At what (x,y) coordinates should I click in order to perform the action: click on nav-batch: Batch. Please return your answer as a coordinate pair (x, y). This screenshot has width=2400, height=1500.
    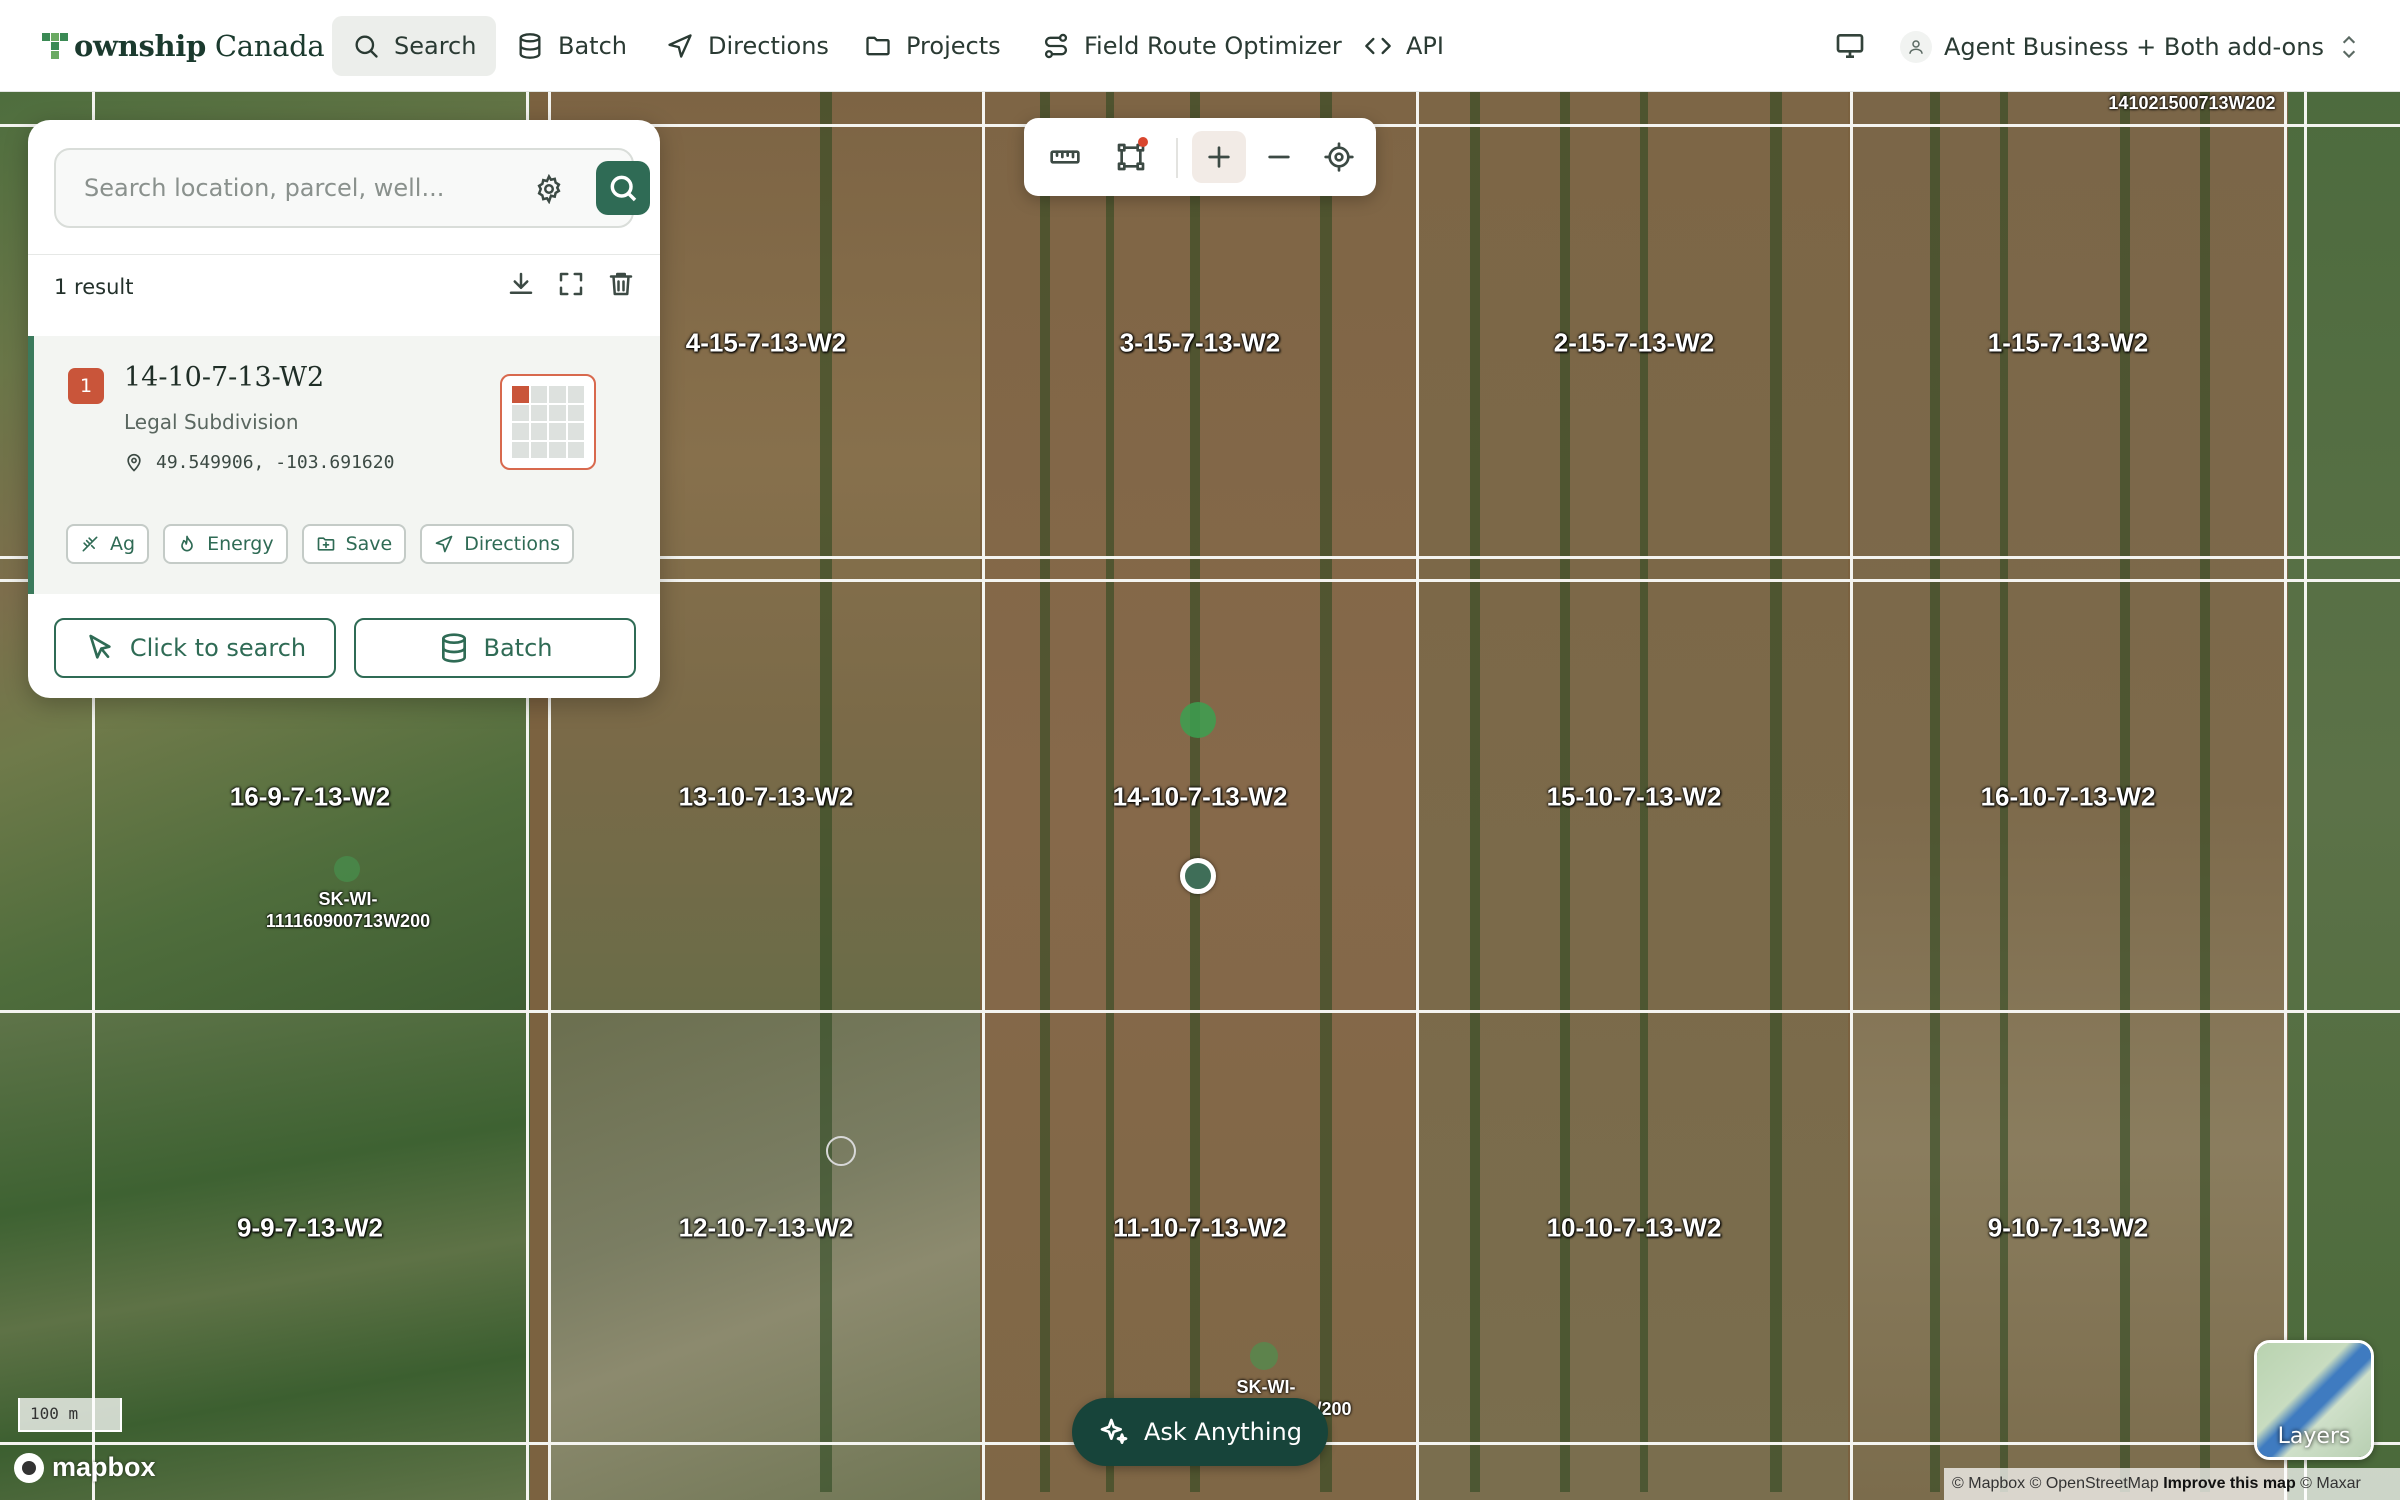
    Looking at the image, I should click on (571, 46).